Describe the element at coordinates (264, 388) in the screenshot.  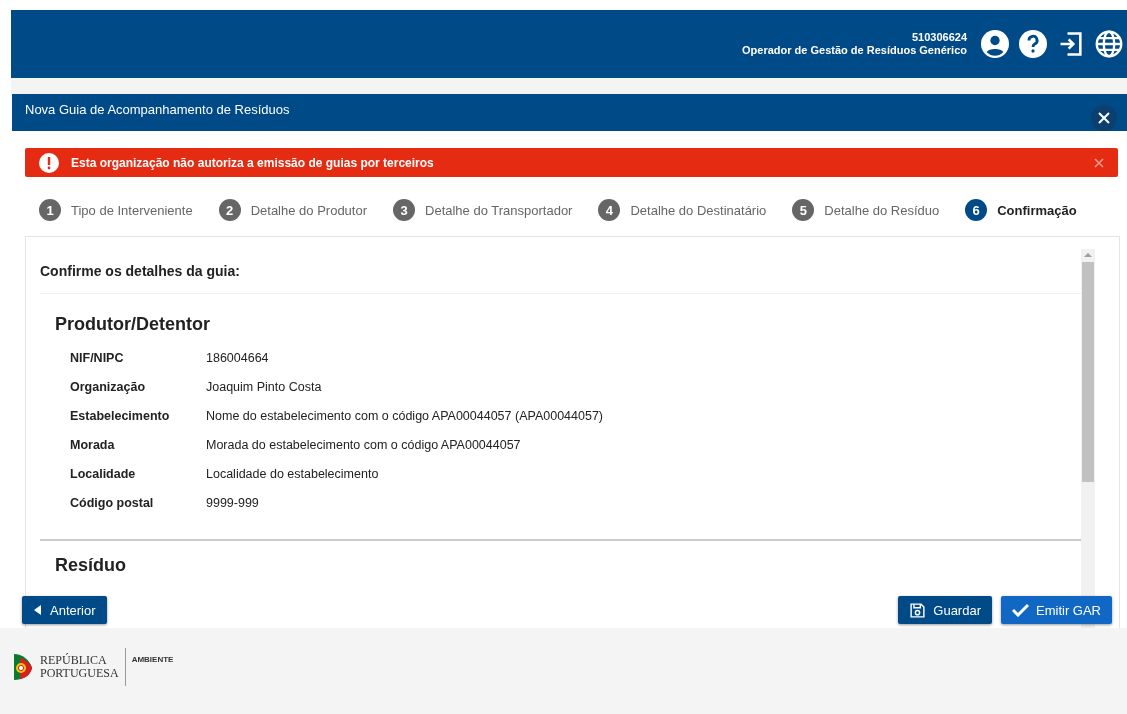
I see `field-value: Joaquim Pinto Costa` at that location.